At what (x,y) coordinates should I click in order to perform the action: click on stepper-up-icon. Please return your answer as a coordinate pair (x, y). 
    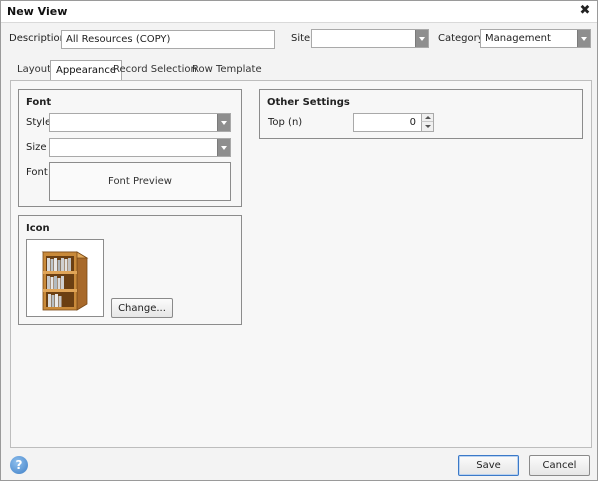
    Looking at the image, I should click on (427, 118).